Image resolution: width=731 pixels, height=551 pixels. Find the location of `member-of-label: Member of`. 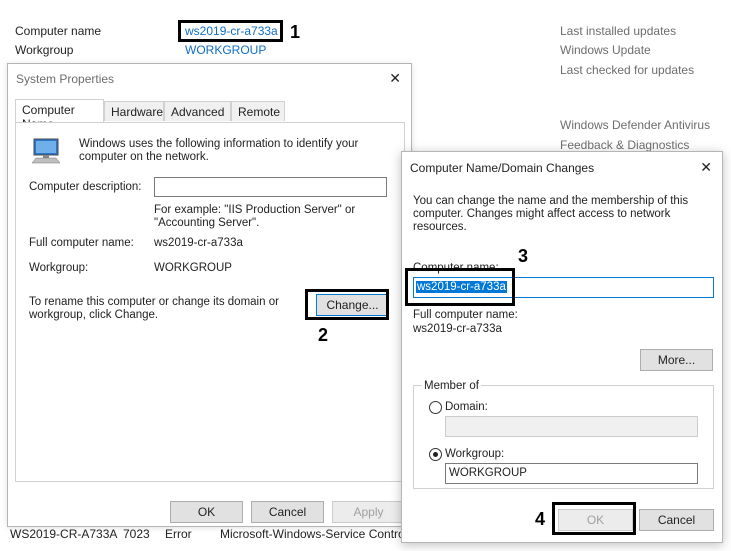

member-of-label: Member of is located at coordinates (451, 386).